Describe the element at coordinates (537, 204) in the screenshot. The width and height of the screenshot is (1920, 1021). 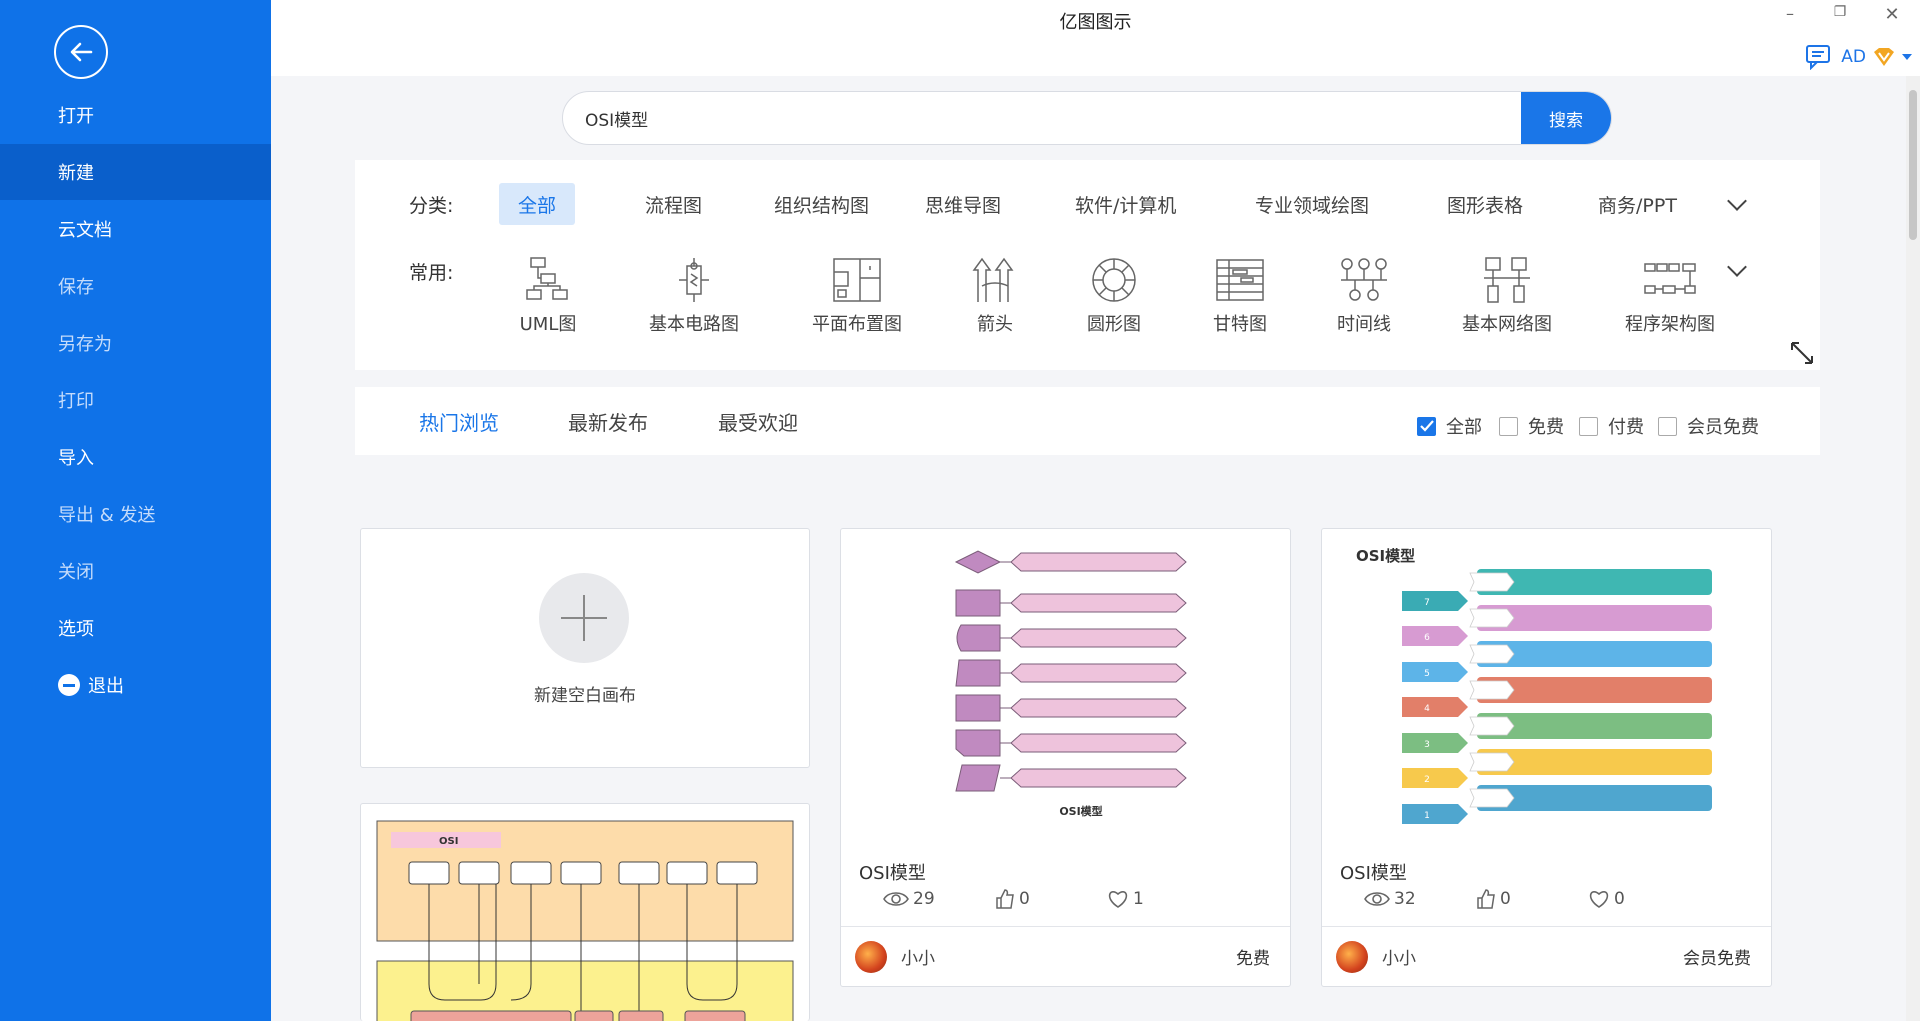
I see `category-all: 全部` at that location.